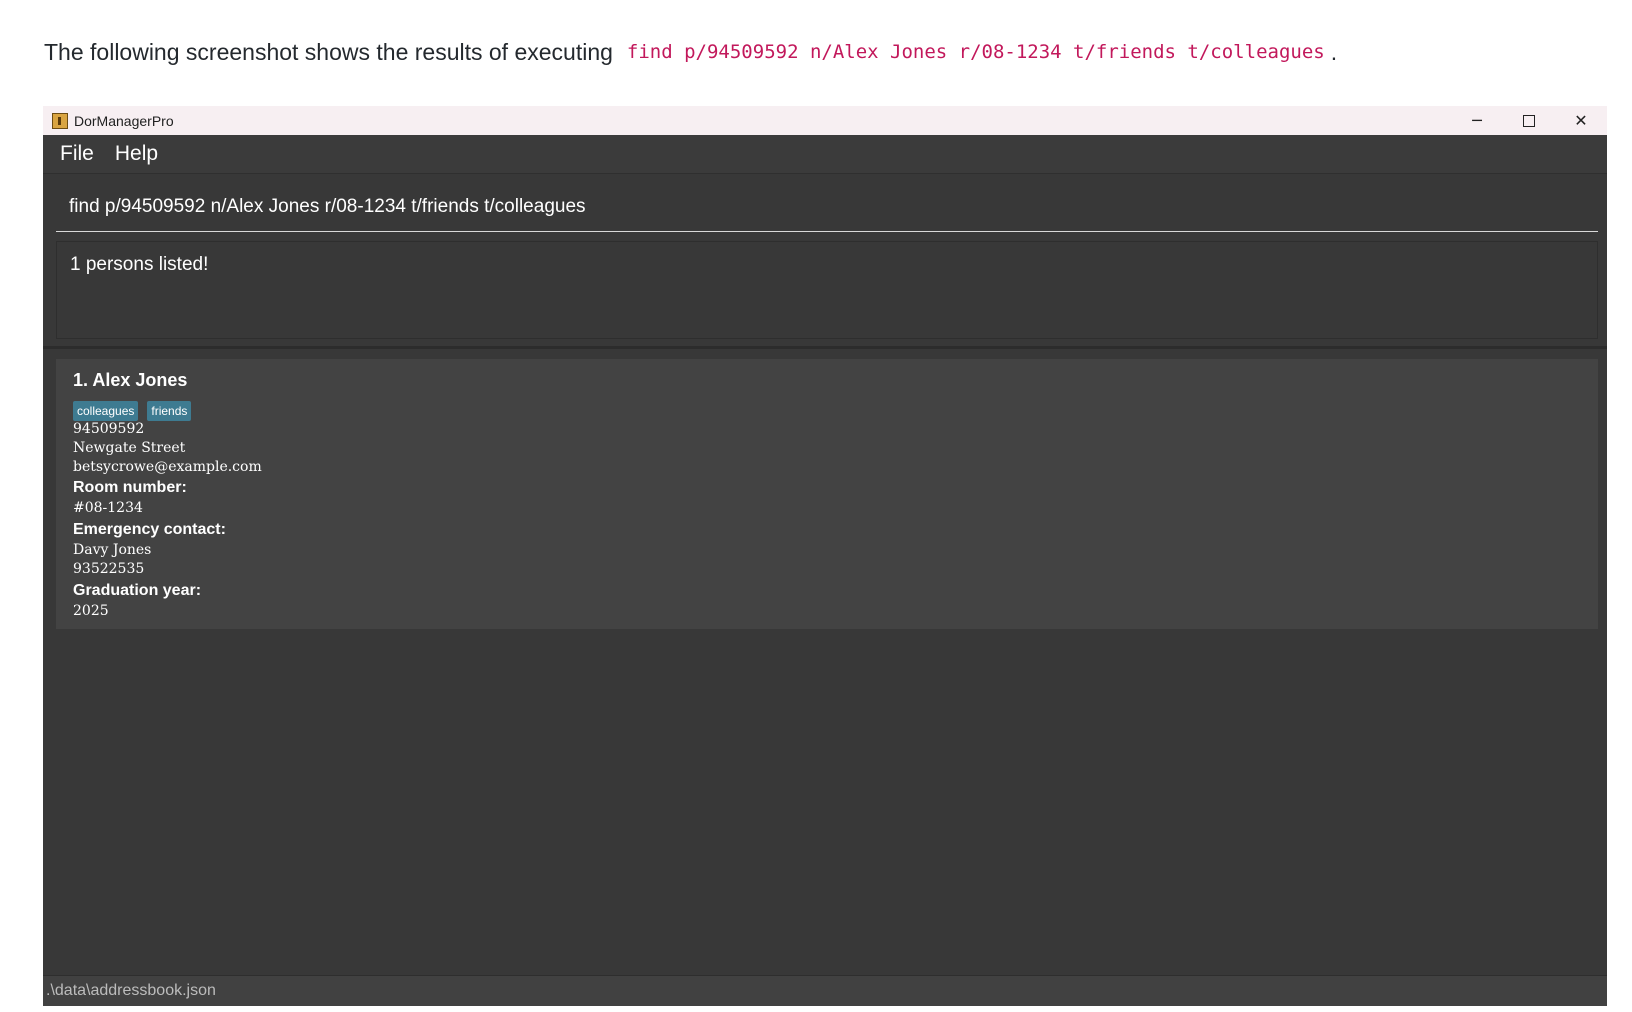 The height and width of the screenshot is (1012, 1632). I want to click on tag-list: colleagues friends, so click(132, 411).